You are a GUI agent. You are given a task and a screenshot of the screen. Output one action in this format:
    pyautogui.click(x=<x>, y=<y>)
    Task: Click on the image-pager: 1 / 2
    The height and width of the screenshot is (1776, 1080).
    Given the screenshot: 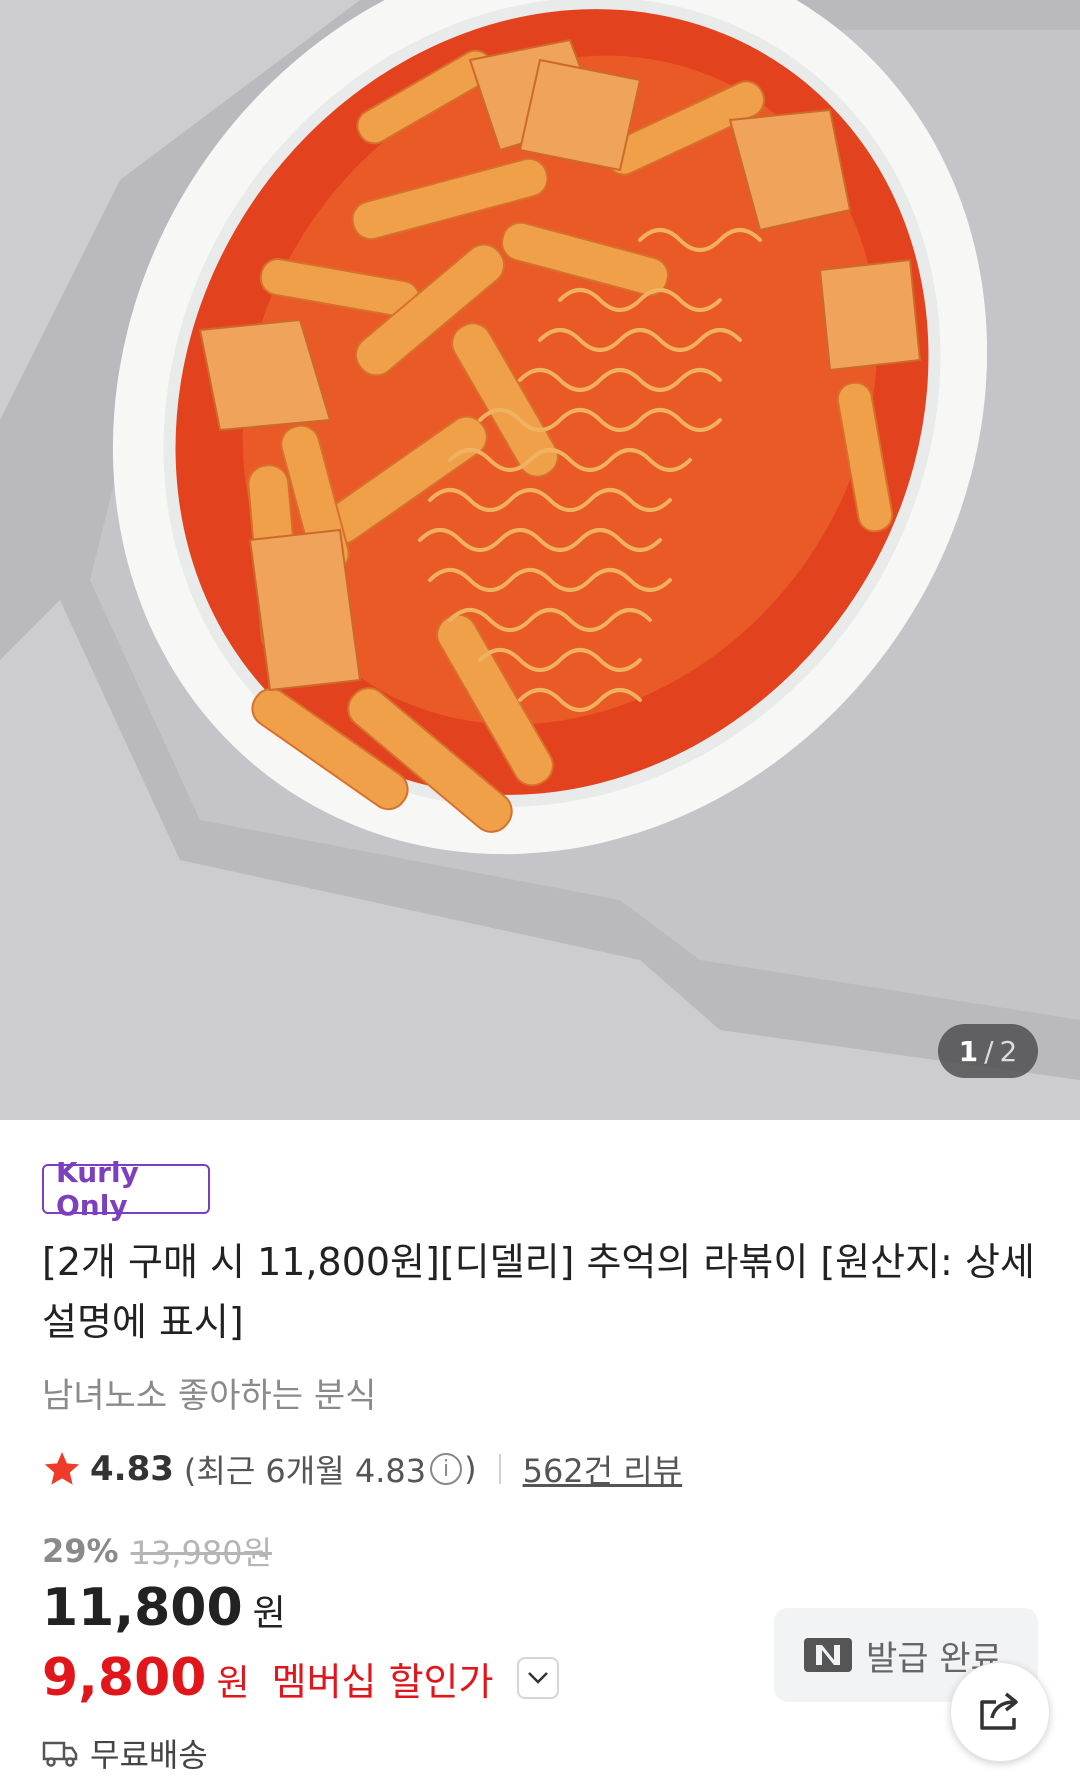 What is the action you would take?
    pyautogui.click(x=988, y=1051)
    